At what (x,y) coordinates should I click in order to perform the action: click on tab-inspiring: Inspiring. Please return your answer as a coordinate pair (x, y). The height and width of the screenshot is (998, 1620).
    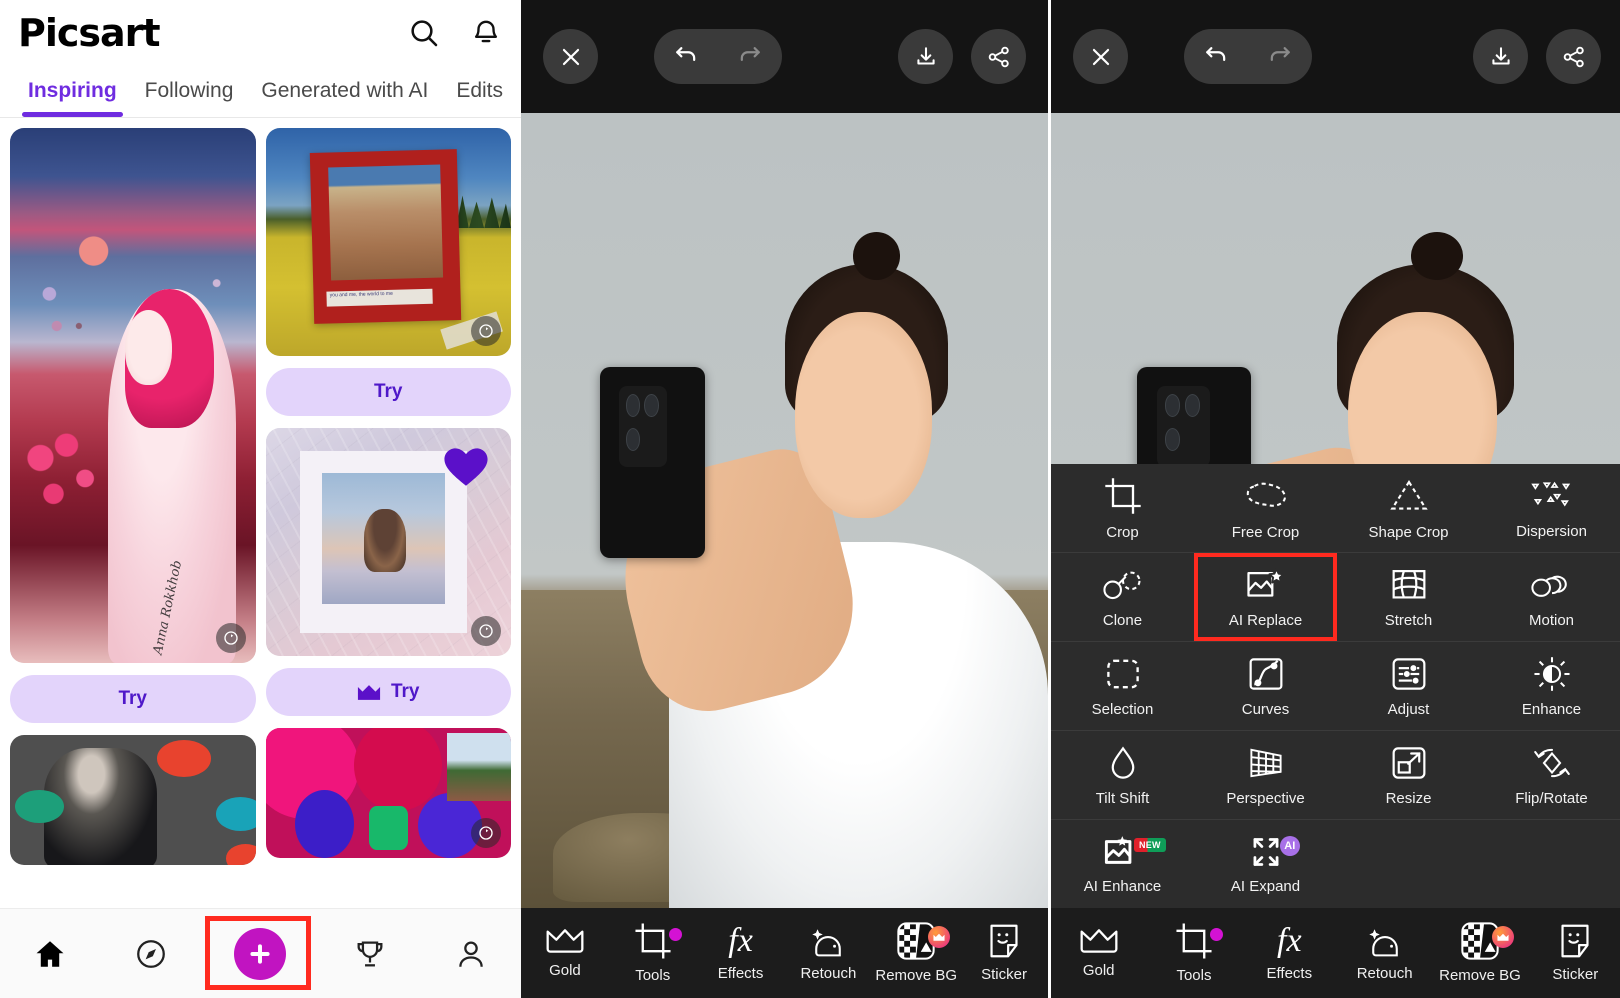
    Looking at the image, I should click on (72, 98).